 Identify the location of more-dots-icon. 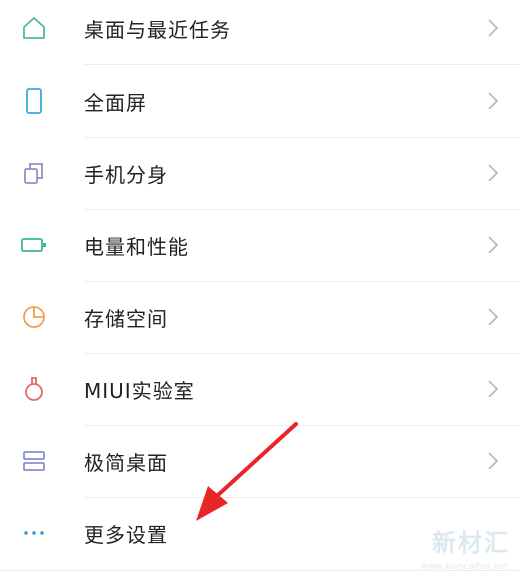
(34, 533).